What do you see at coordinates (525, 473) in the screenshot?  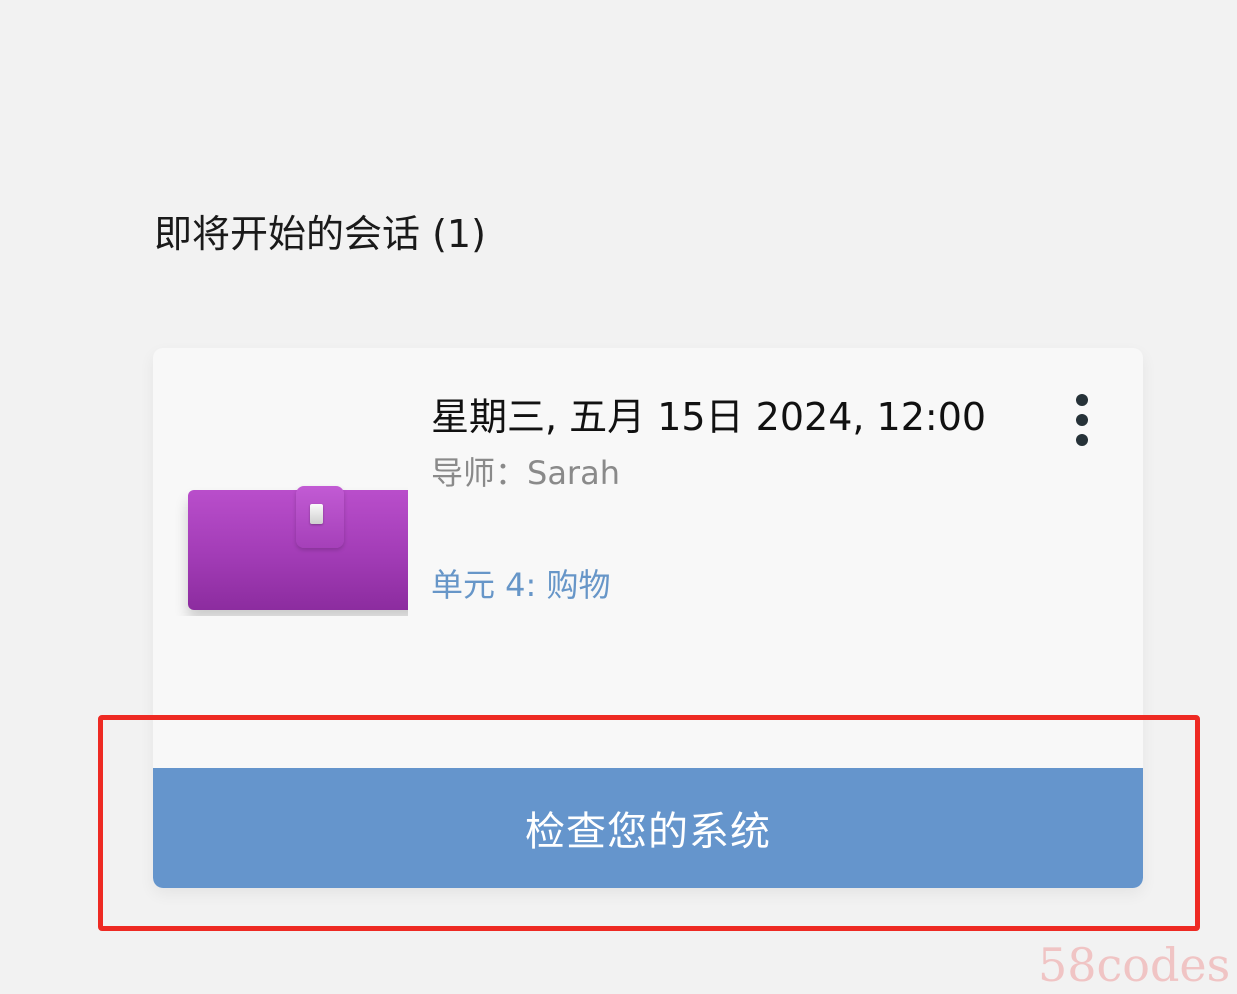 I see `session-tutor: 导师：Sarah` at bounding box center [525, 473].